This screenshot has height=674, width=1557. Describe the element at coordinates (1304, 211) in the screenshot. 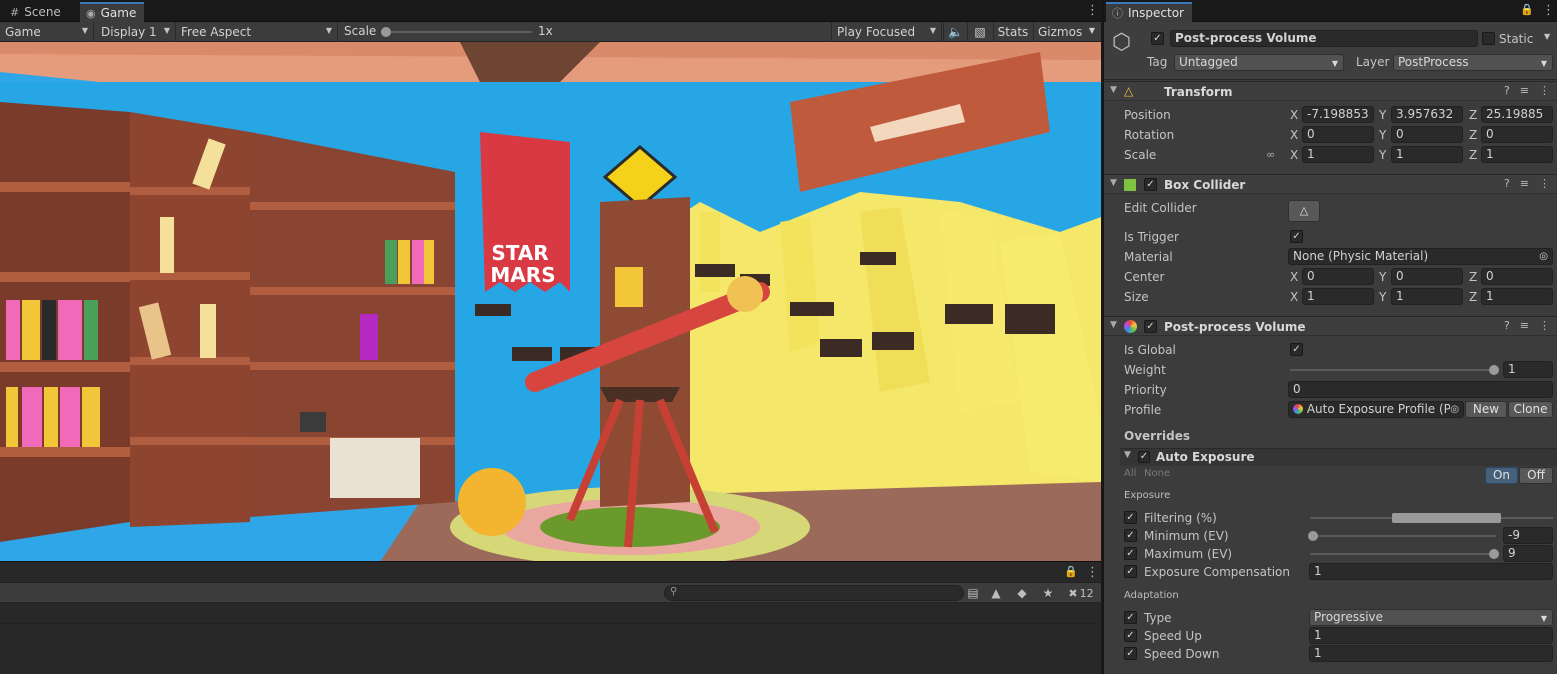

I see `edit-collider-button: △` at that location.